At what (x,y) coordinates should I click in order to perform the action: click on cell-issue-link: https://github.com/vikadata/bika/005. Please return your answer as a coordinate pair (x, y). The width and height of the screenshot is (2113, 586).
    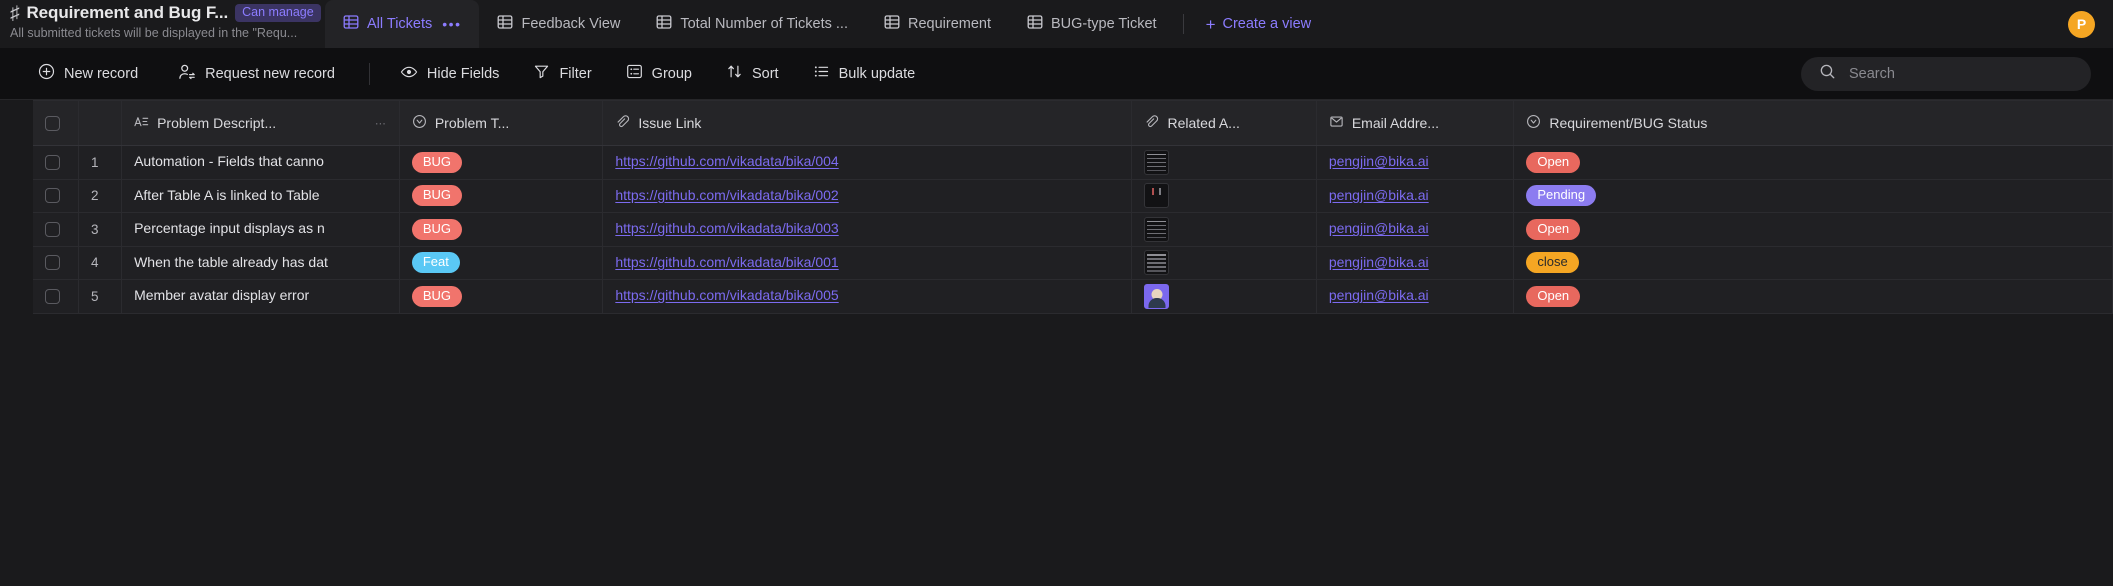
    Looking at the image, I should click on (867, 296).